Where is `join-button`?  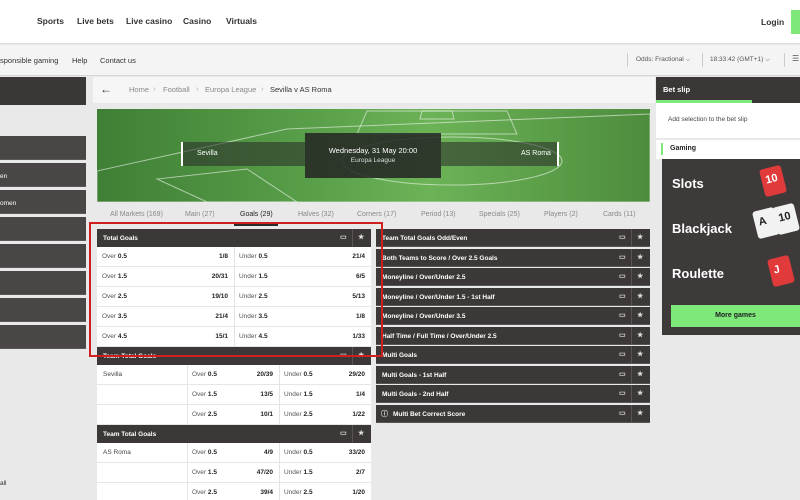
join-button is located at coordinates (795, 22).